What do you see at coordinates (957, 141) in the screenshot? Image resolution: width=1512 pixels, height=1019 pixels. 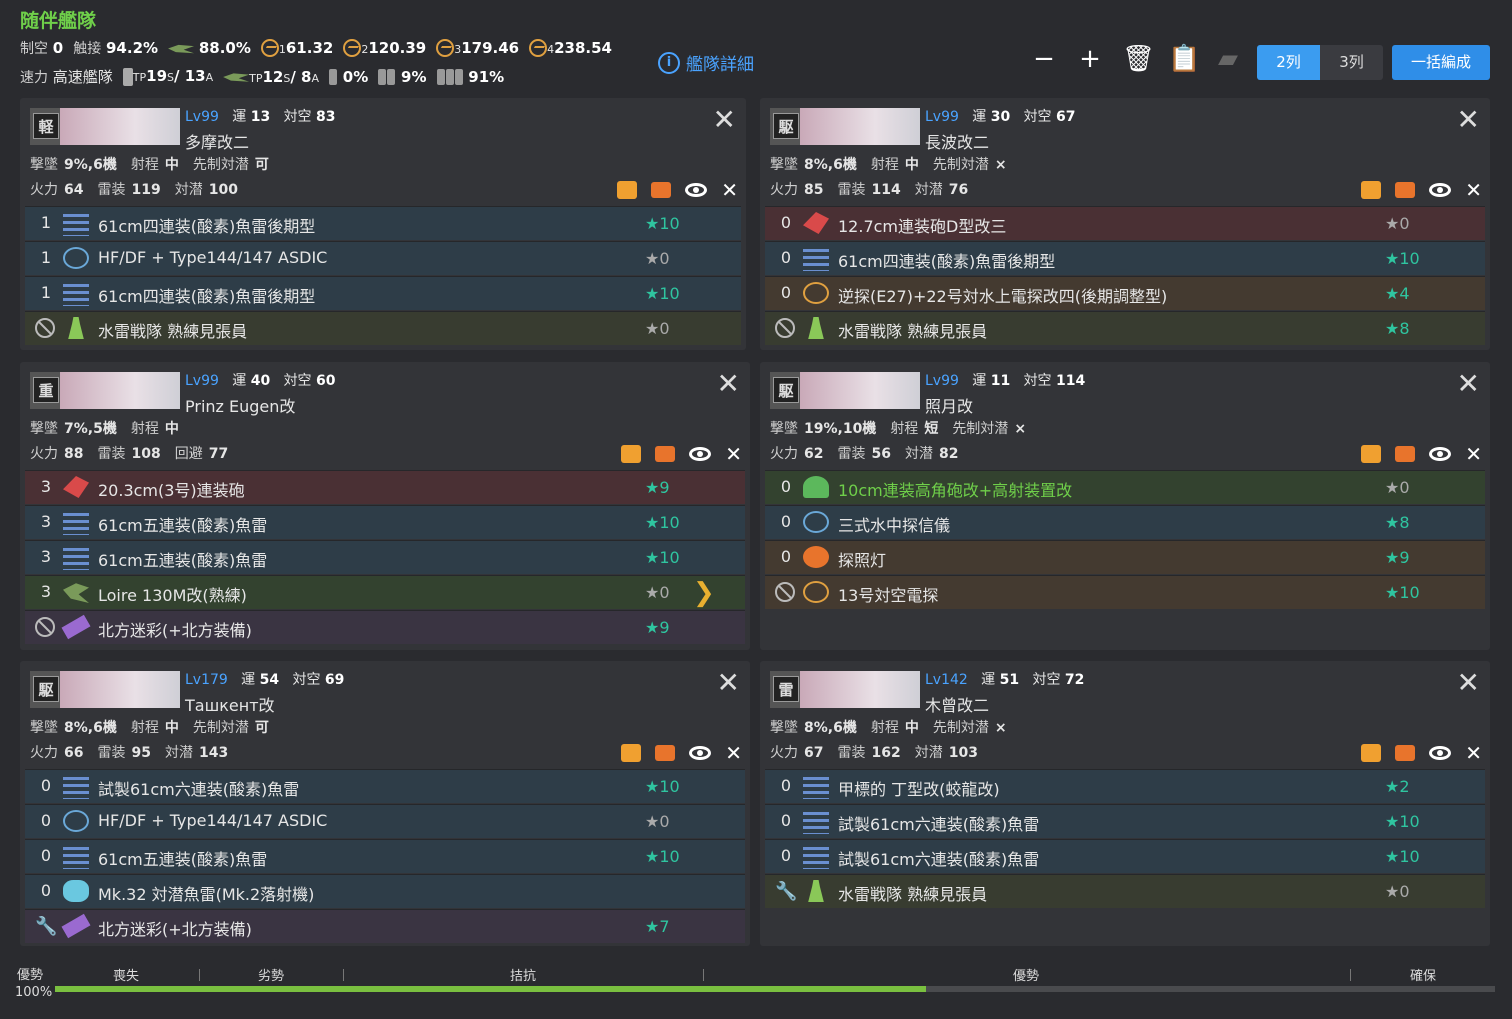 I see `ship-name: 長波改二` at bounding box center [957, 141].